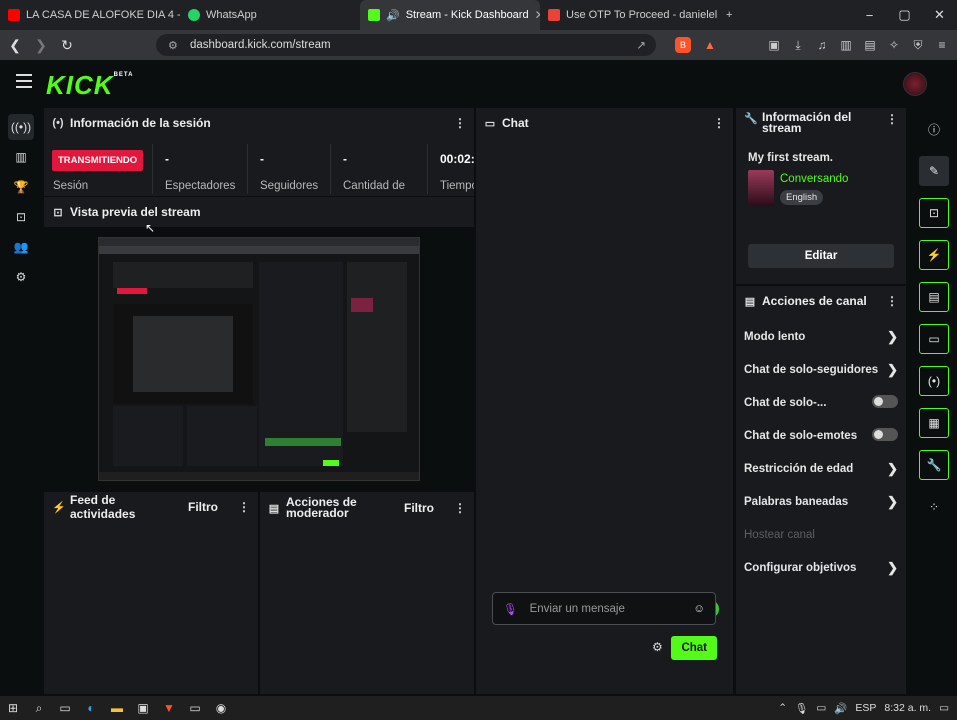 The width and height of the screenshot is (957, 720). Describe the element at coordinates (642, 15) in the screenshot. I see `tab-title: Use OTP To Proceed - danieleliaselias` at that location.